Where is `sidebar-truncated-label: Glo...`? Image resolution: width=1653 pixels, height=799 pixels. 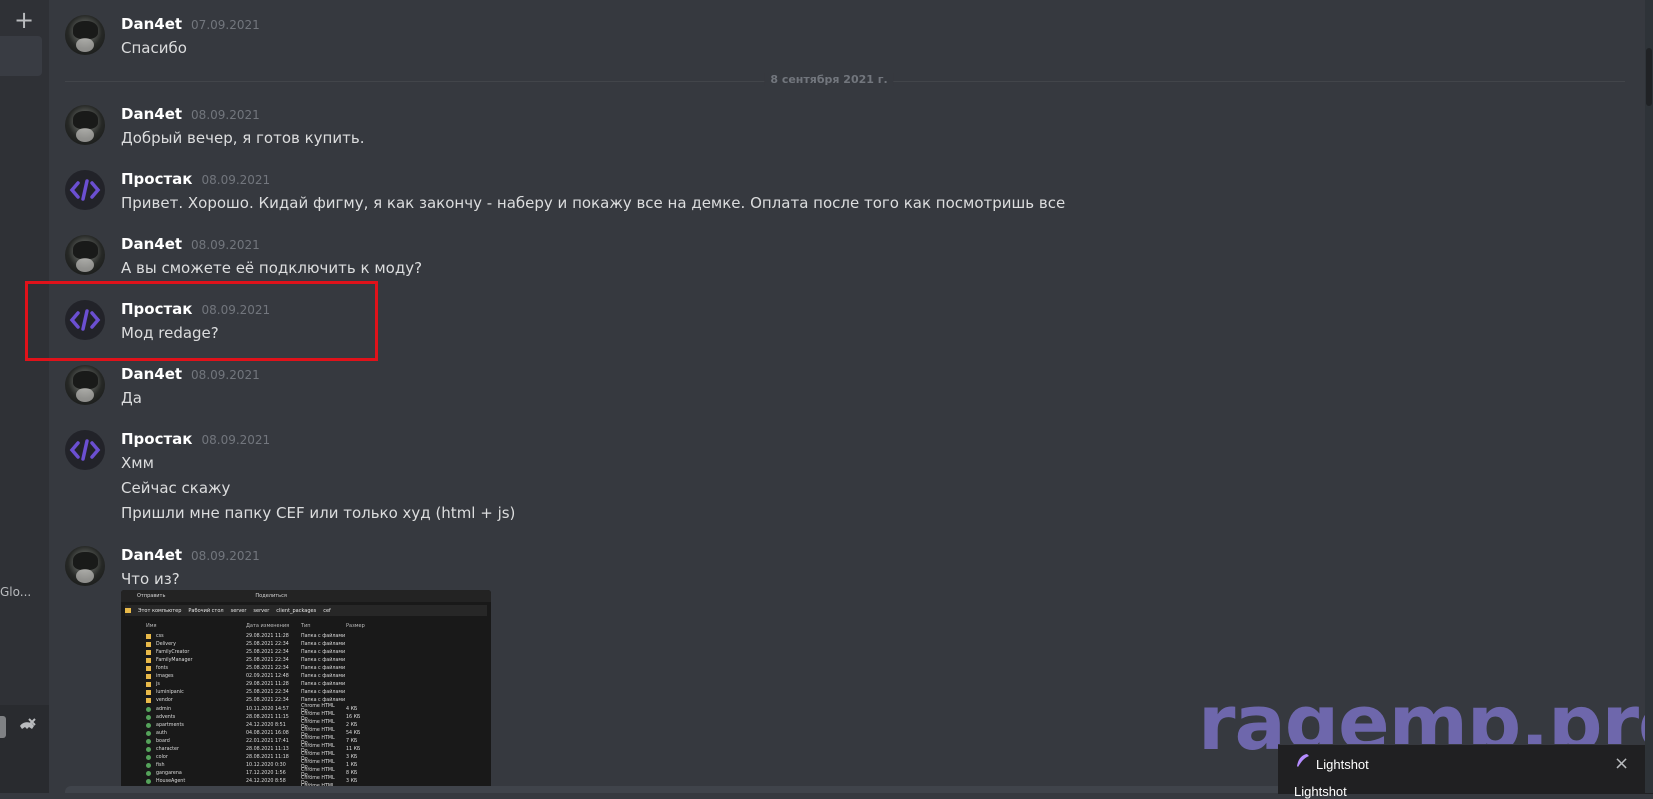
sidebar-truncated-label: Glo... is located at coordinates (16, 592).